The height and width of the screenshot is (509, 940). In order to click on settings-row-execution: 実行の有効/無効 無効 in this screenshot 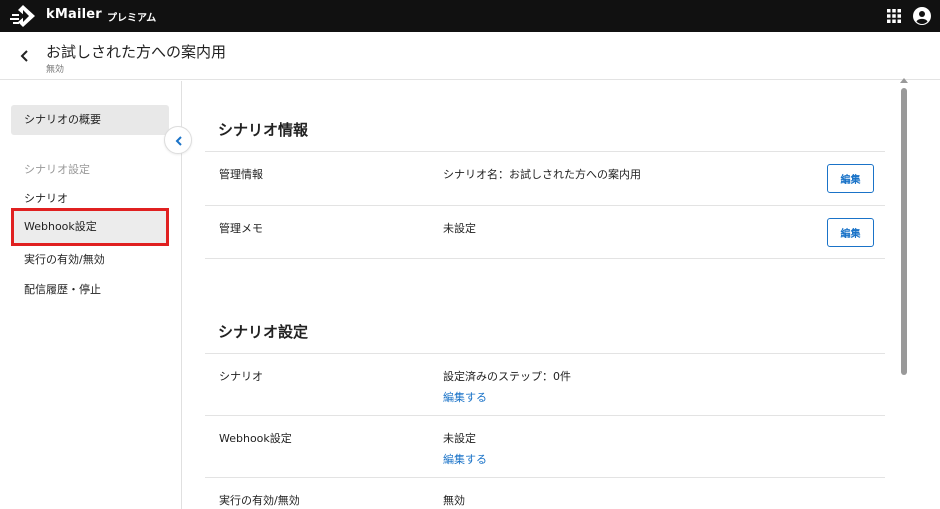, I will do `click(545, 493)`.